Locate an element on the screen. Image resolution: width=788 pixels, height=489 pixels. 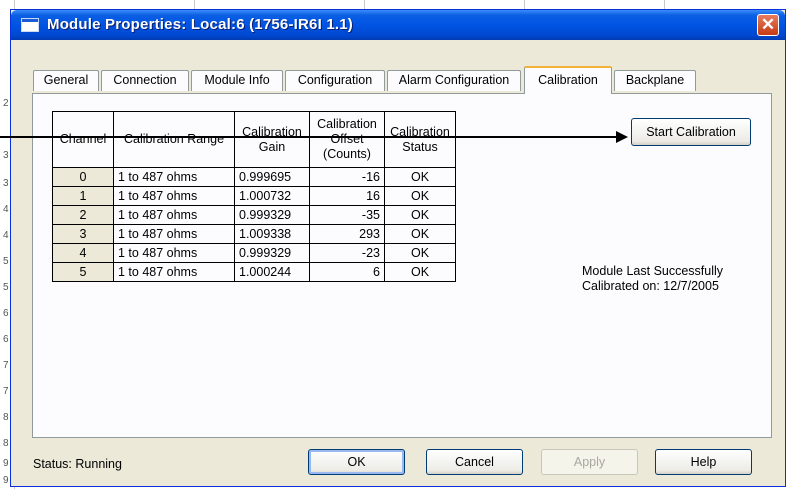
status-text: Status: Running is located at coordinates (77, 464).